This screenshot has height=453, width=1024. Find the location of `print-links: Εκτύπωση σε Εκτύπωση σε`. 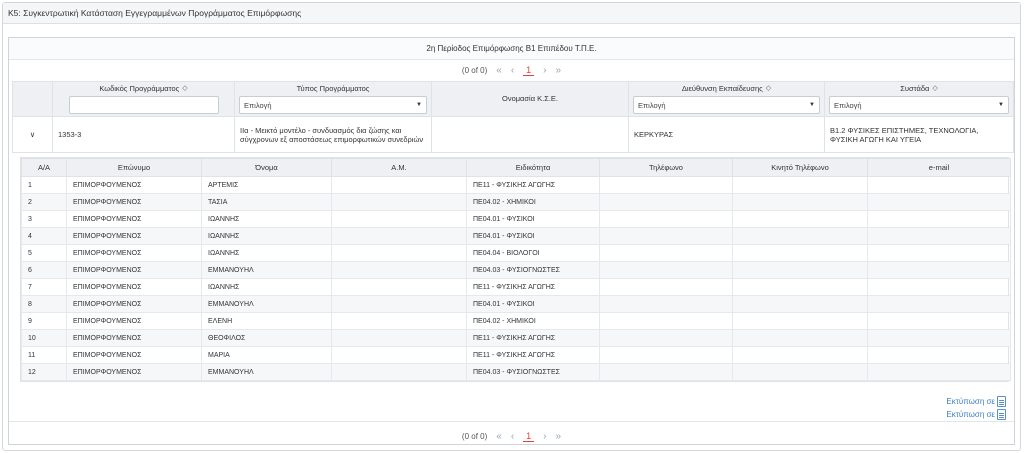

print-links: Εκτύπωση σε Εκτύπωση σε is located at coordinates (976, 408).